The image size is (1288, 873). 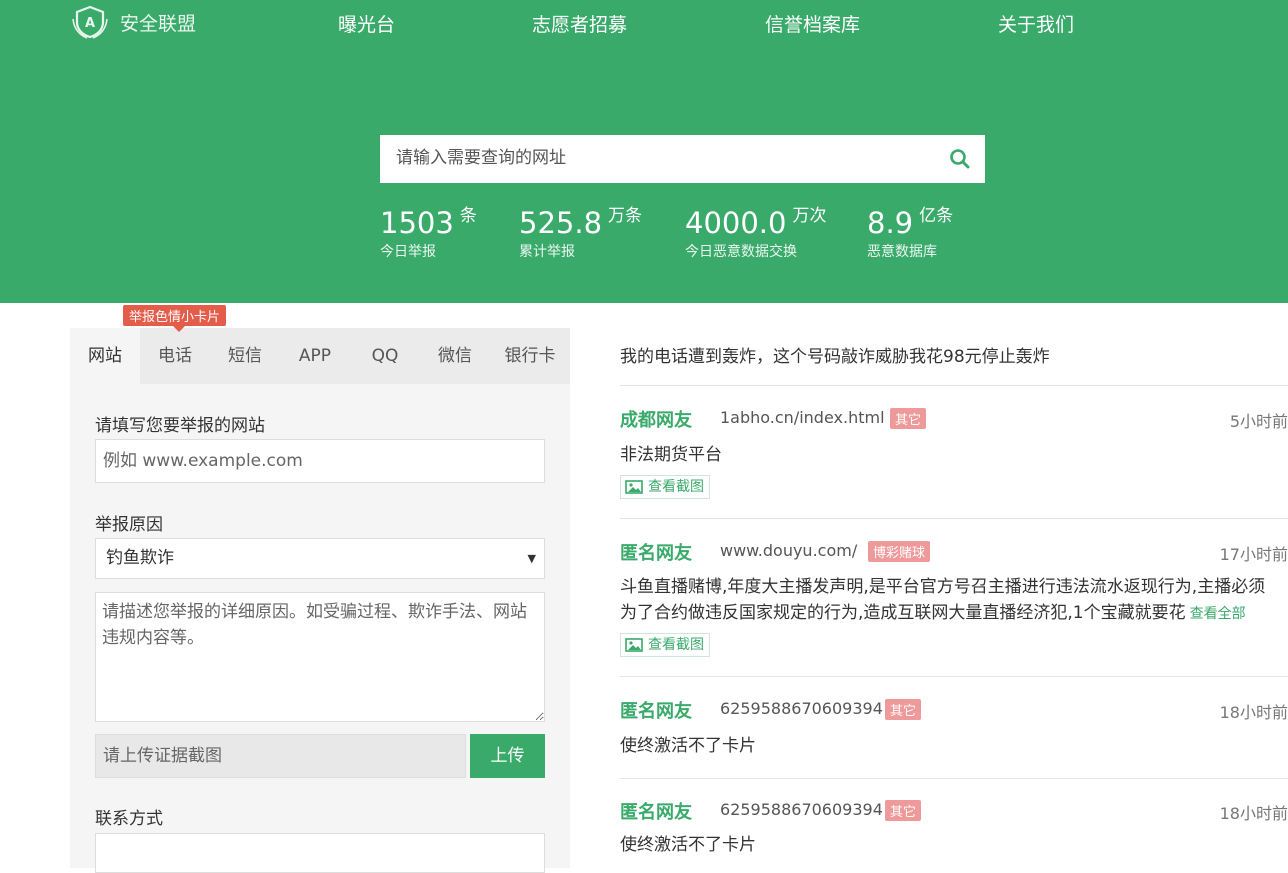 What do you see at coordinates (656, 419) in the screenshot?
I see `item-author: 成都网友` at bounding box center [656, 419].